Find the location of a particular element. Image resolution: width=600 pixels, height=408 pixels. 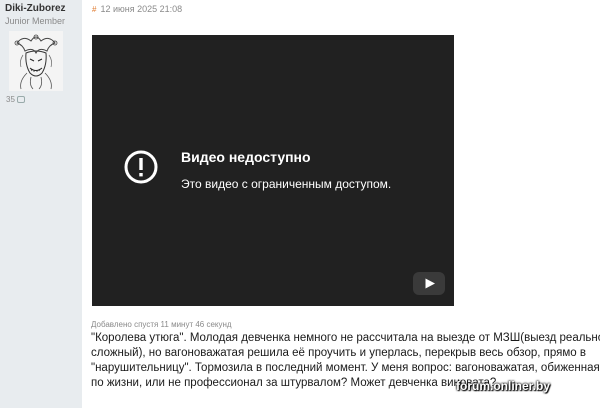

post-count: 35 is located at coordinates (15, 99).